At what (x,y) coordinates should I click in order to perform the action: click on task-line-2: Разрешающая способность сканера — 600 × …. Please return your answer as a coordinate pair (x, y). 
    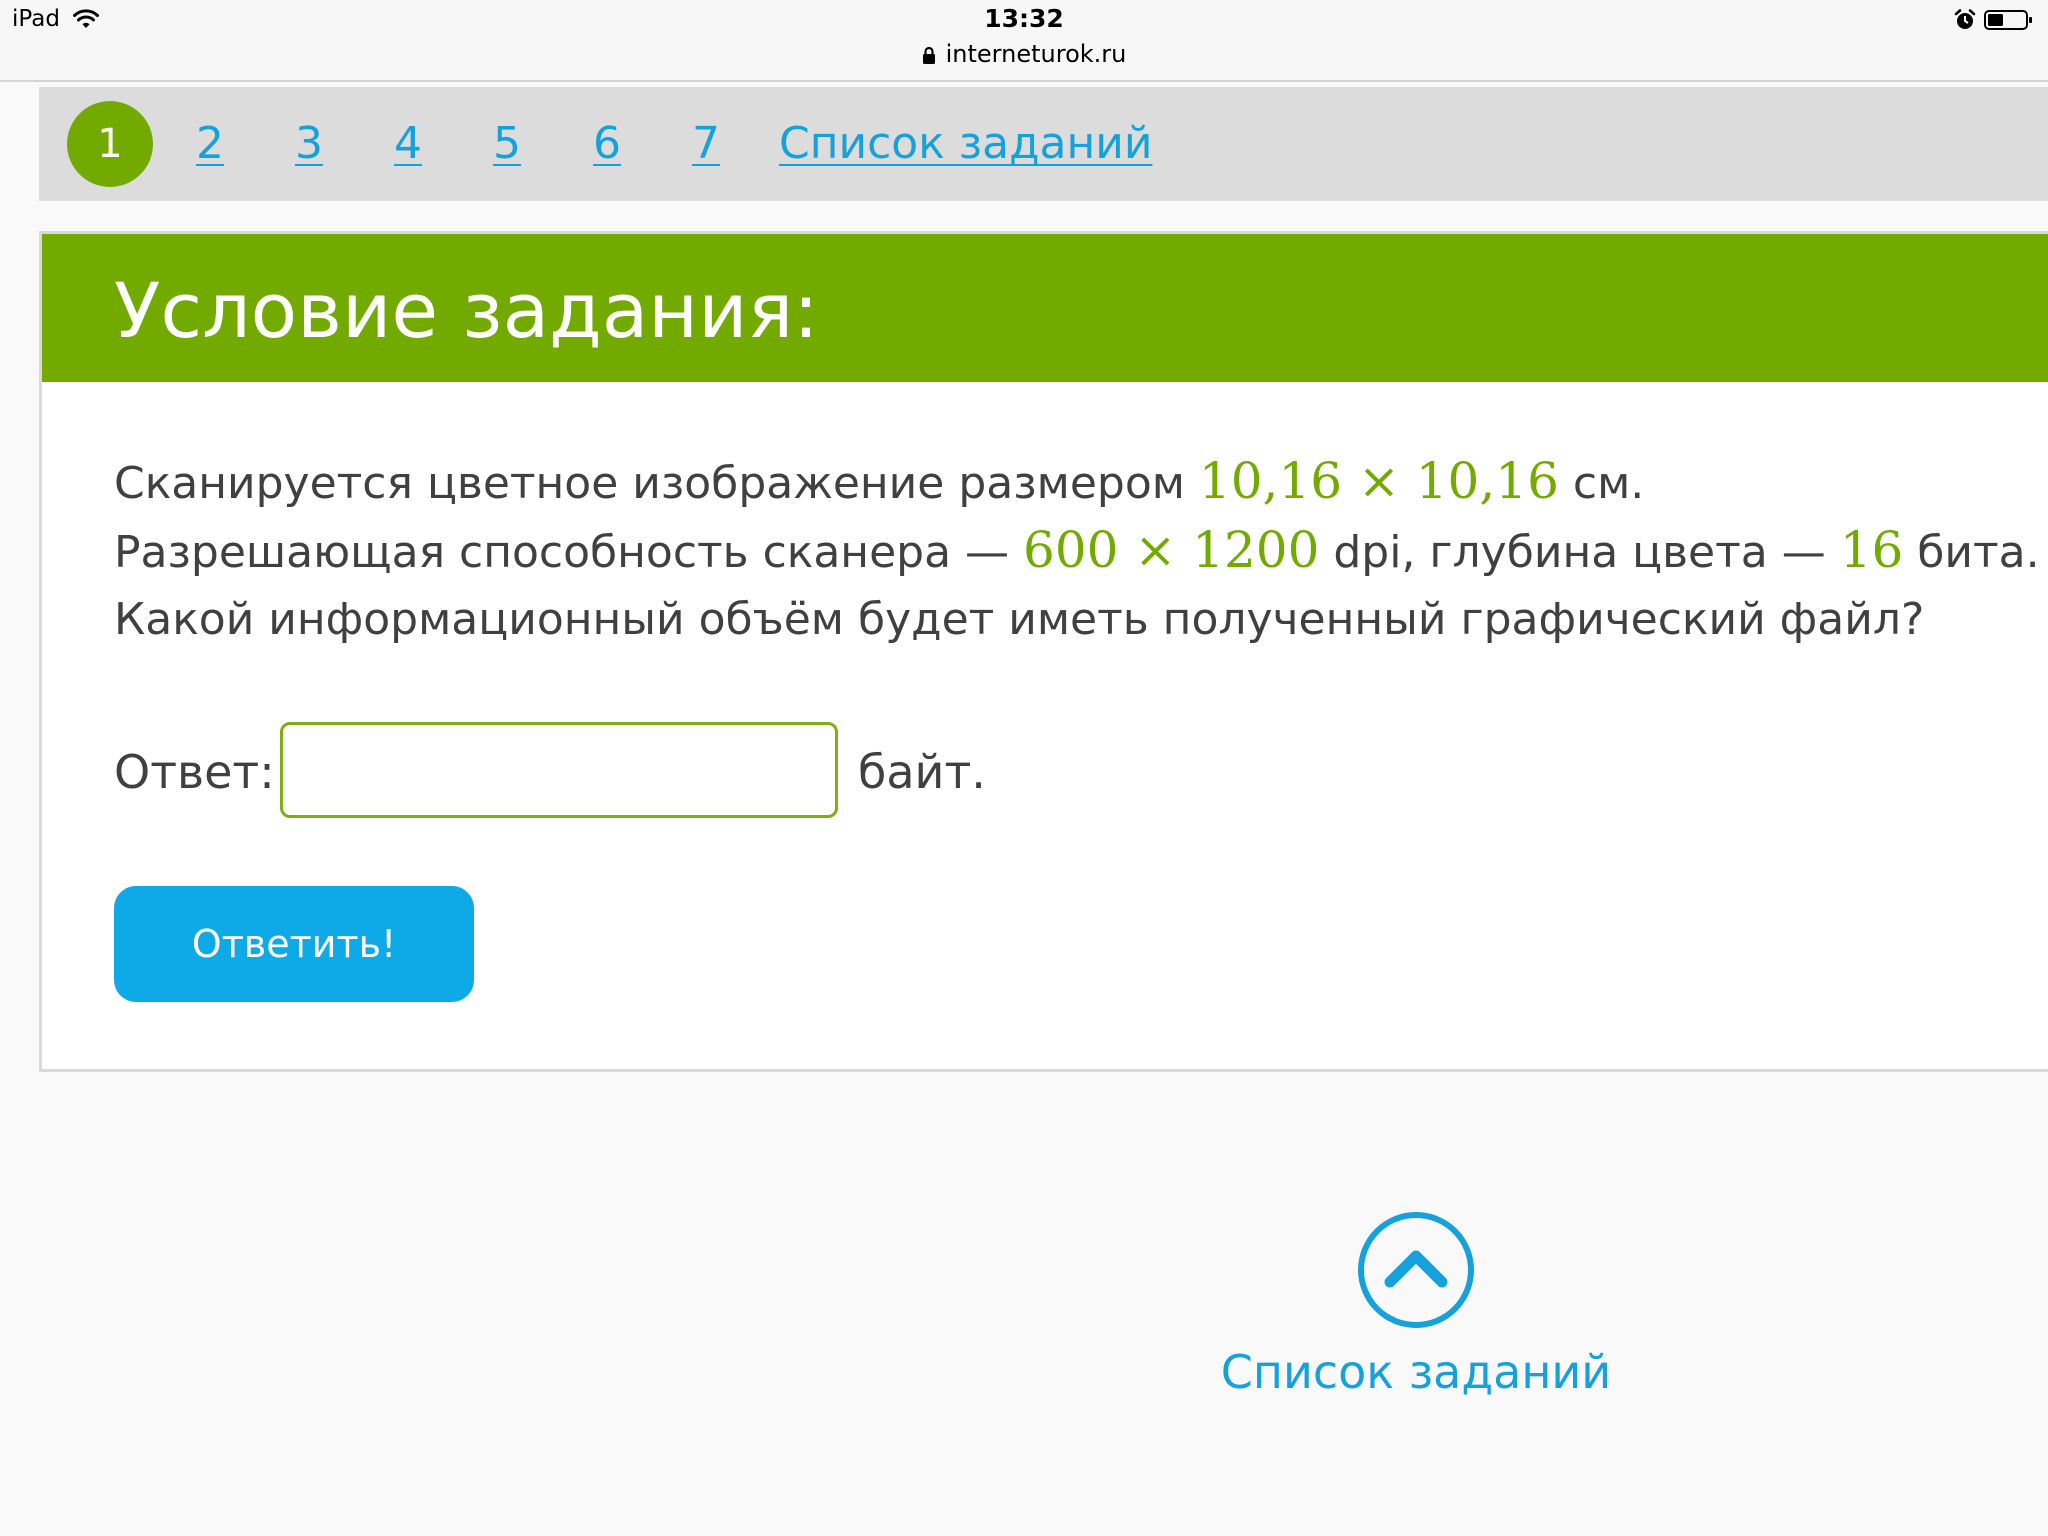
    Looking at the image, I should click on (1077, 551).